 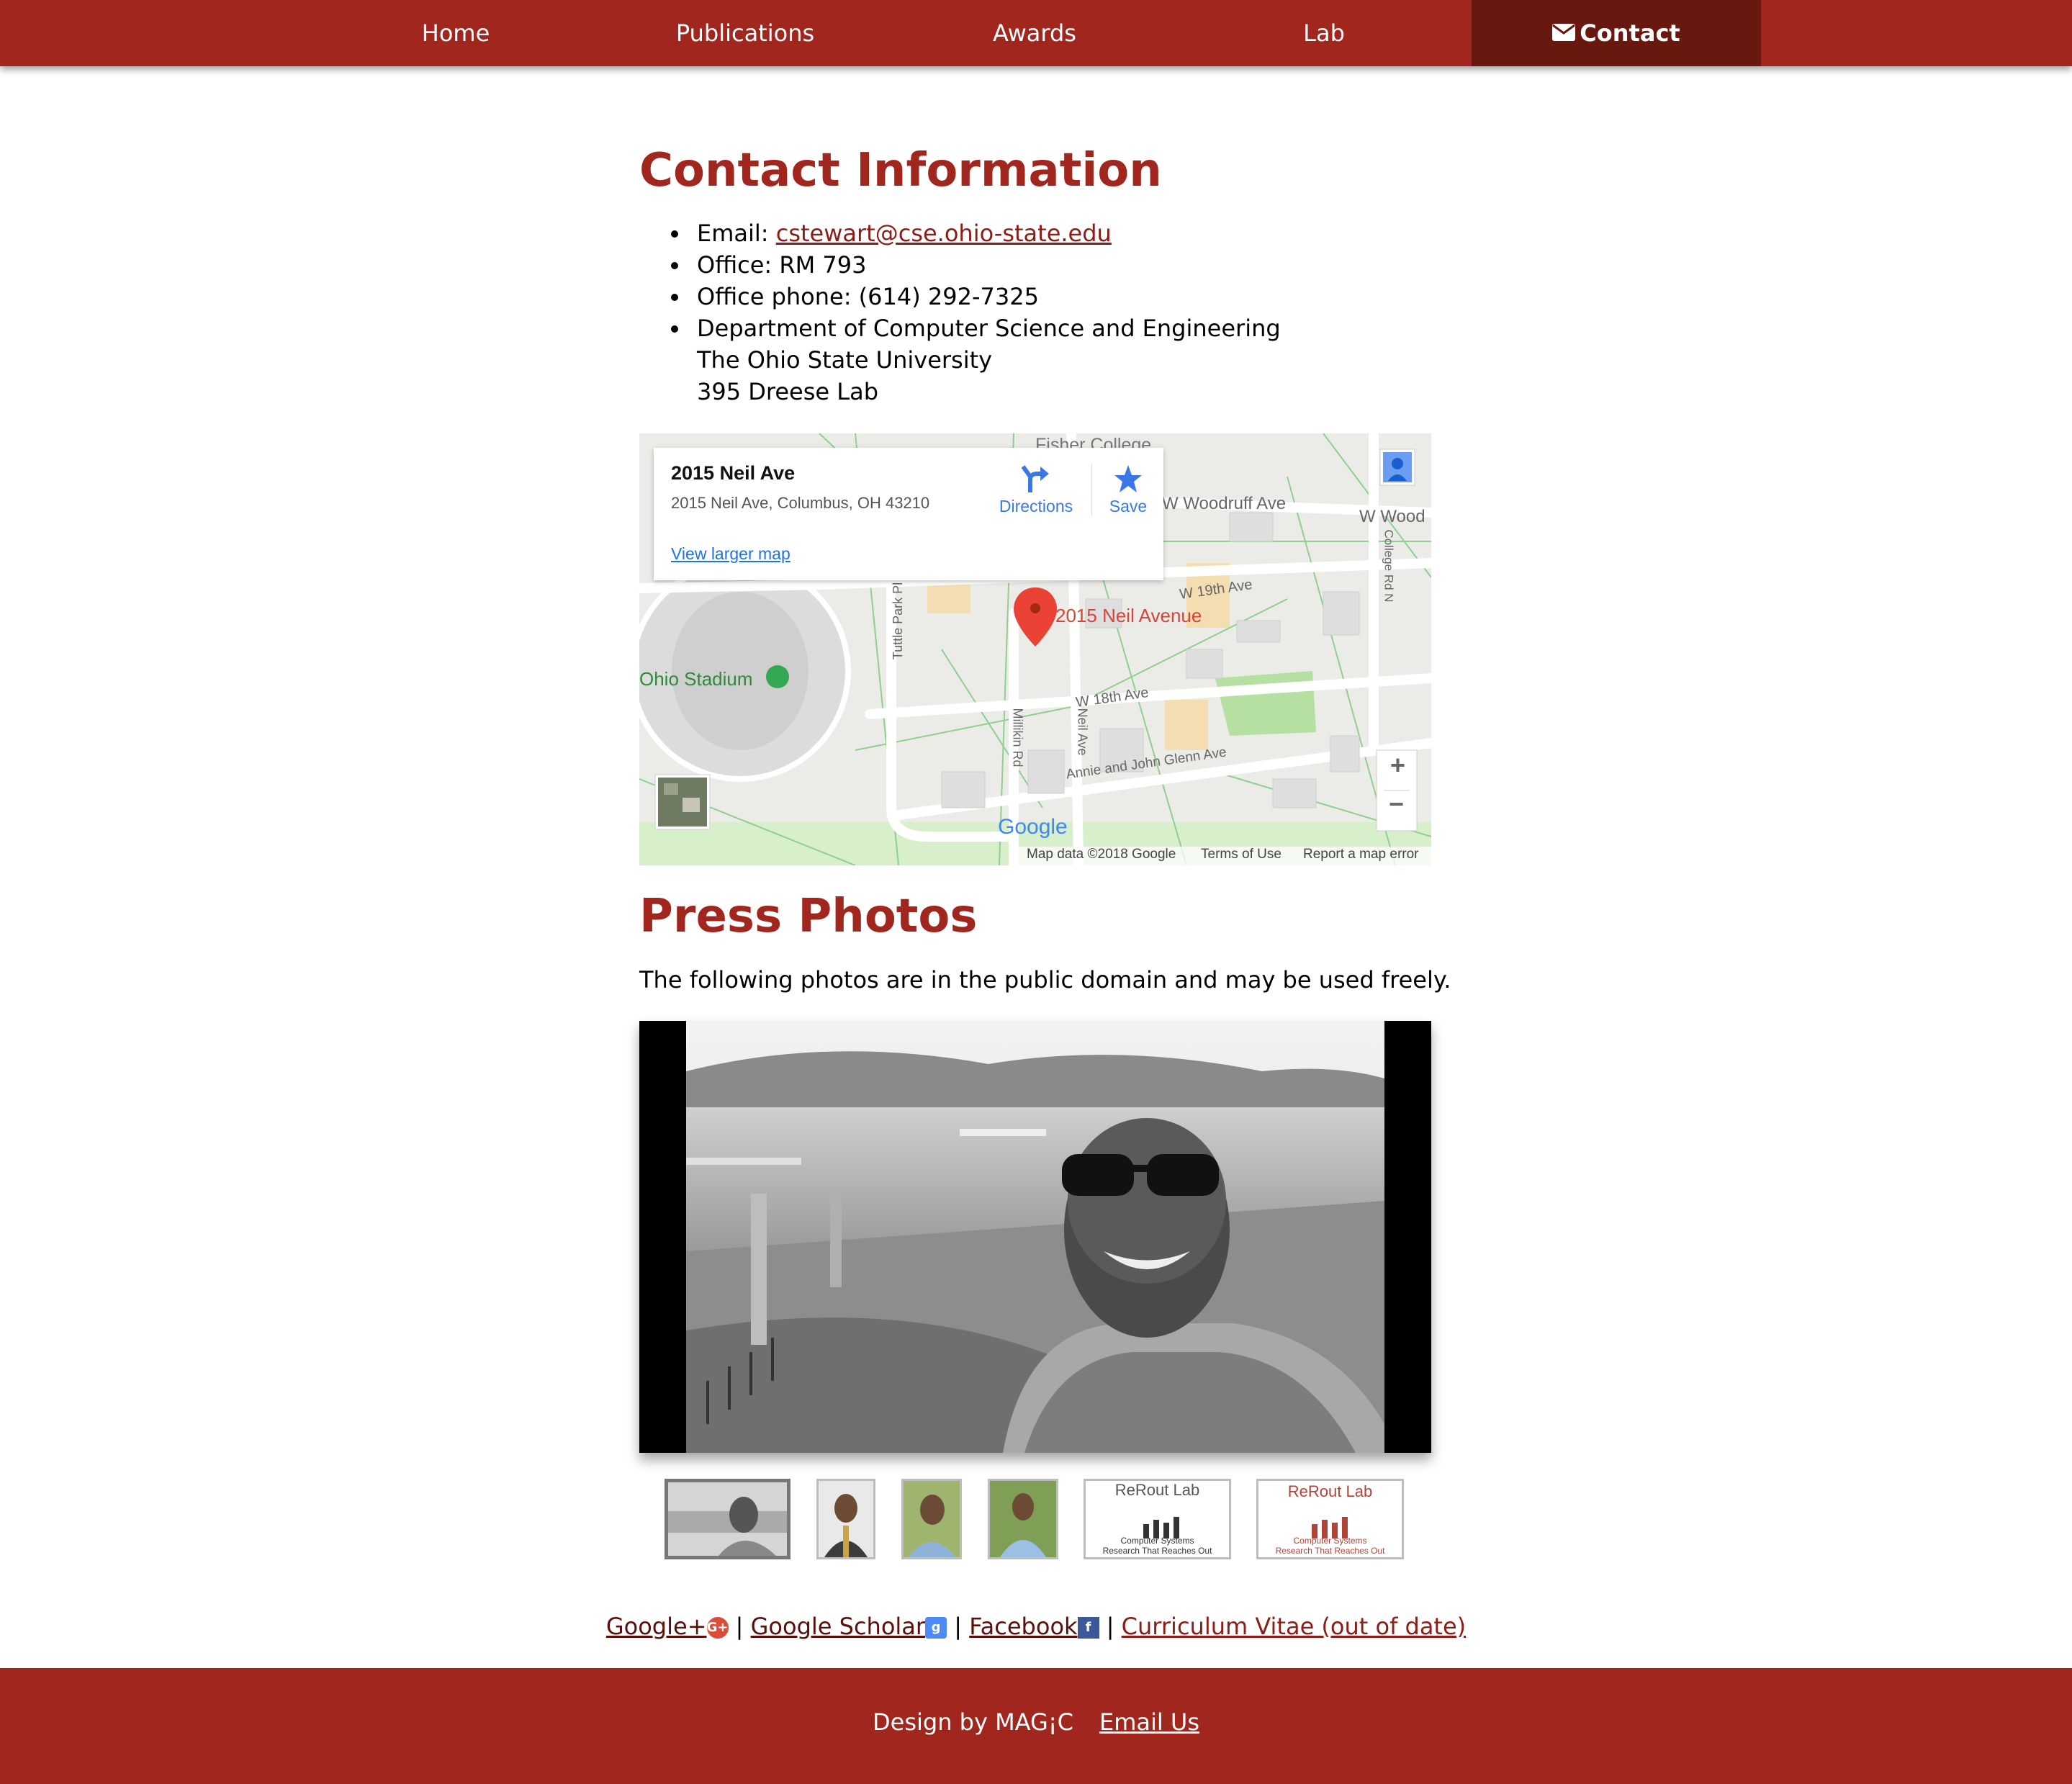 I want to click on email-link: cstewart@cse.ohio-state.edu, so click(x=944, y=233).